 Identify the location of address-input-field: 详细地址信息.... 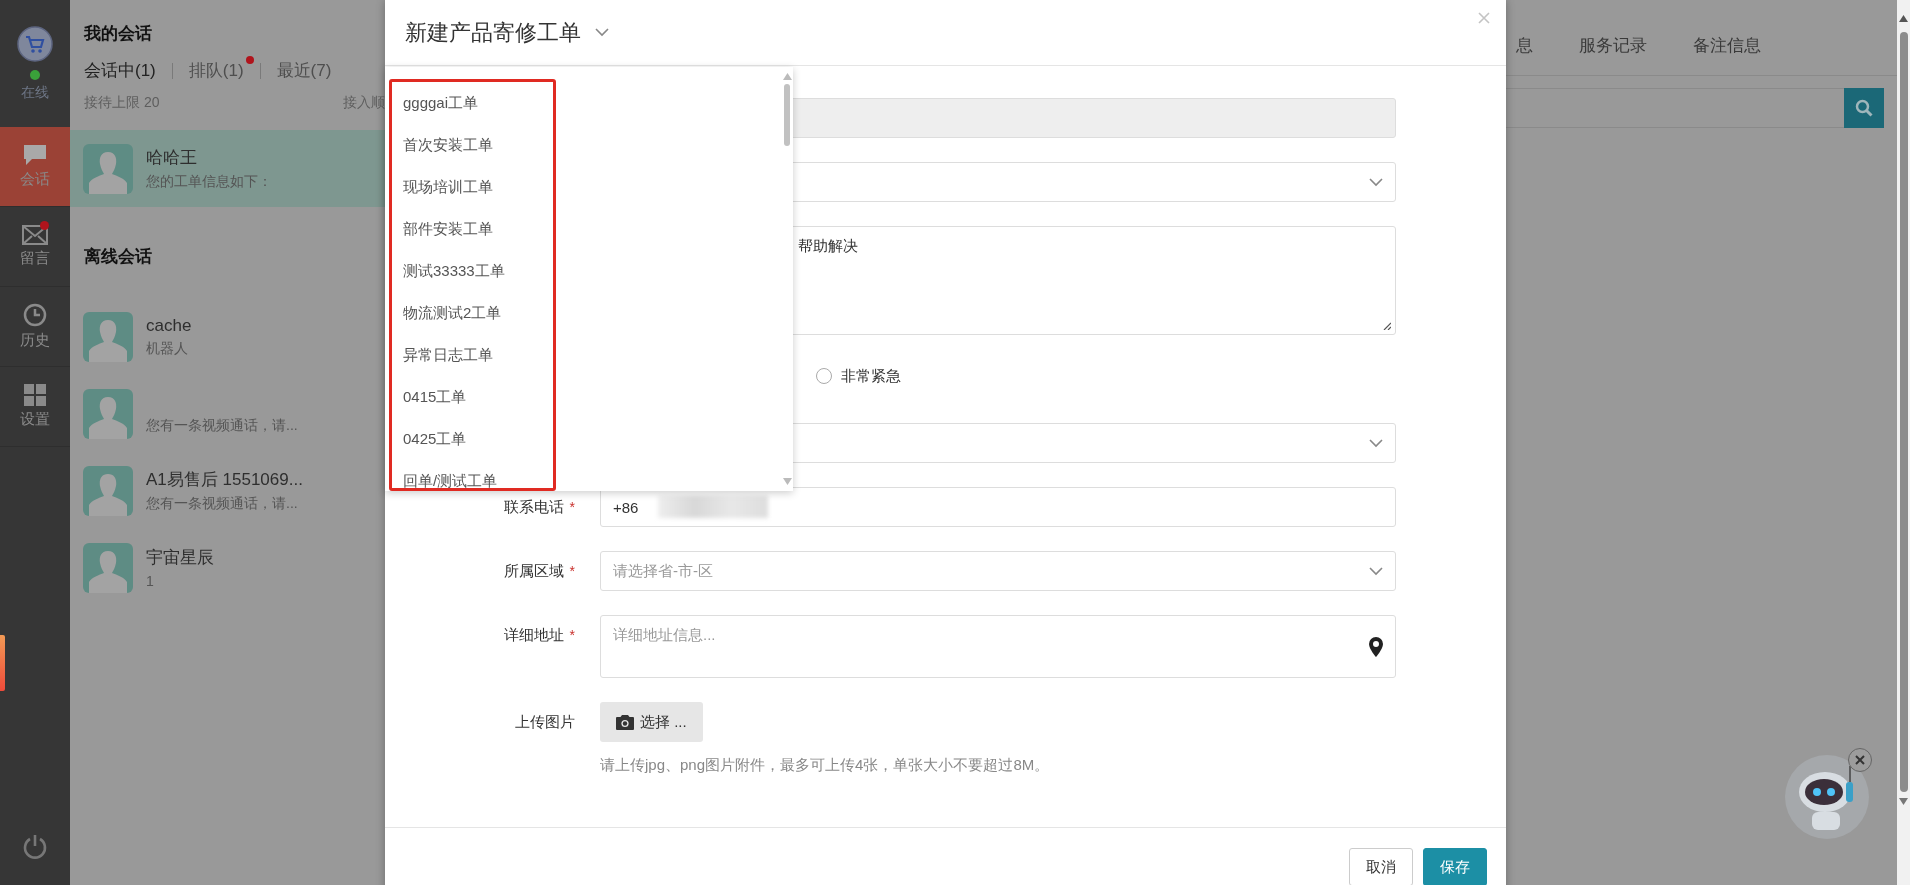
(998, 646).